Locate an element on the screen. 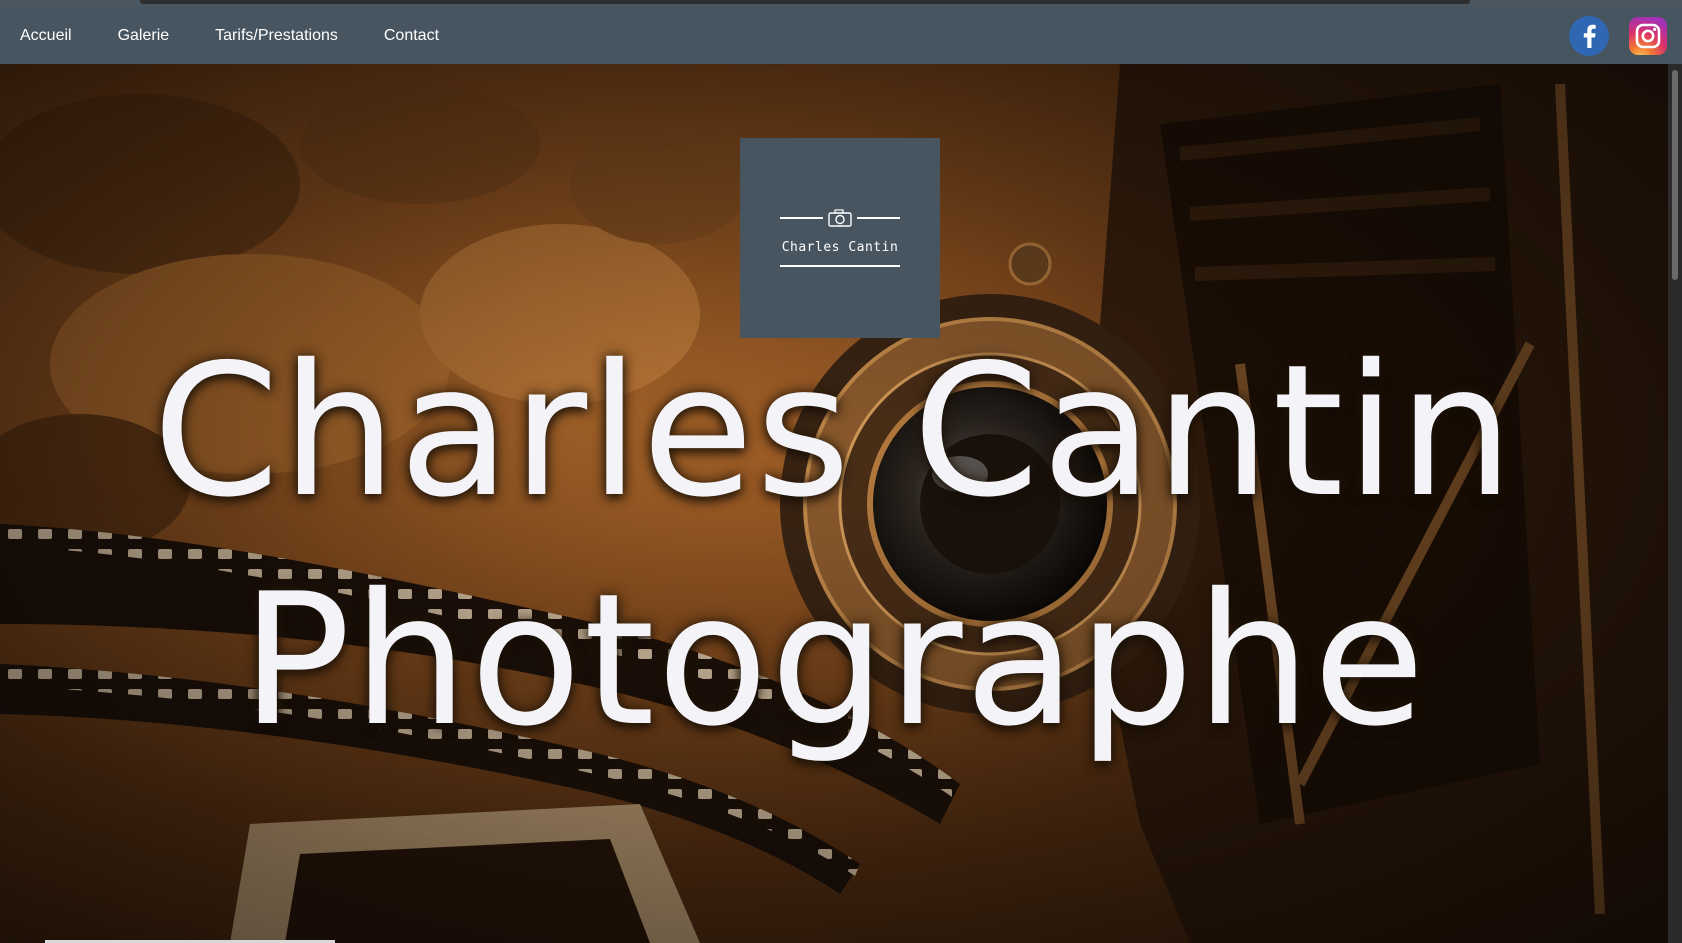 The height and width of the screenshot is (943, 1682). nav-item-contact: Contact is located at coordinates (411, 36).